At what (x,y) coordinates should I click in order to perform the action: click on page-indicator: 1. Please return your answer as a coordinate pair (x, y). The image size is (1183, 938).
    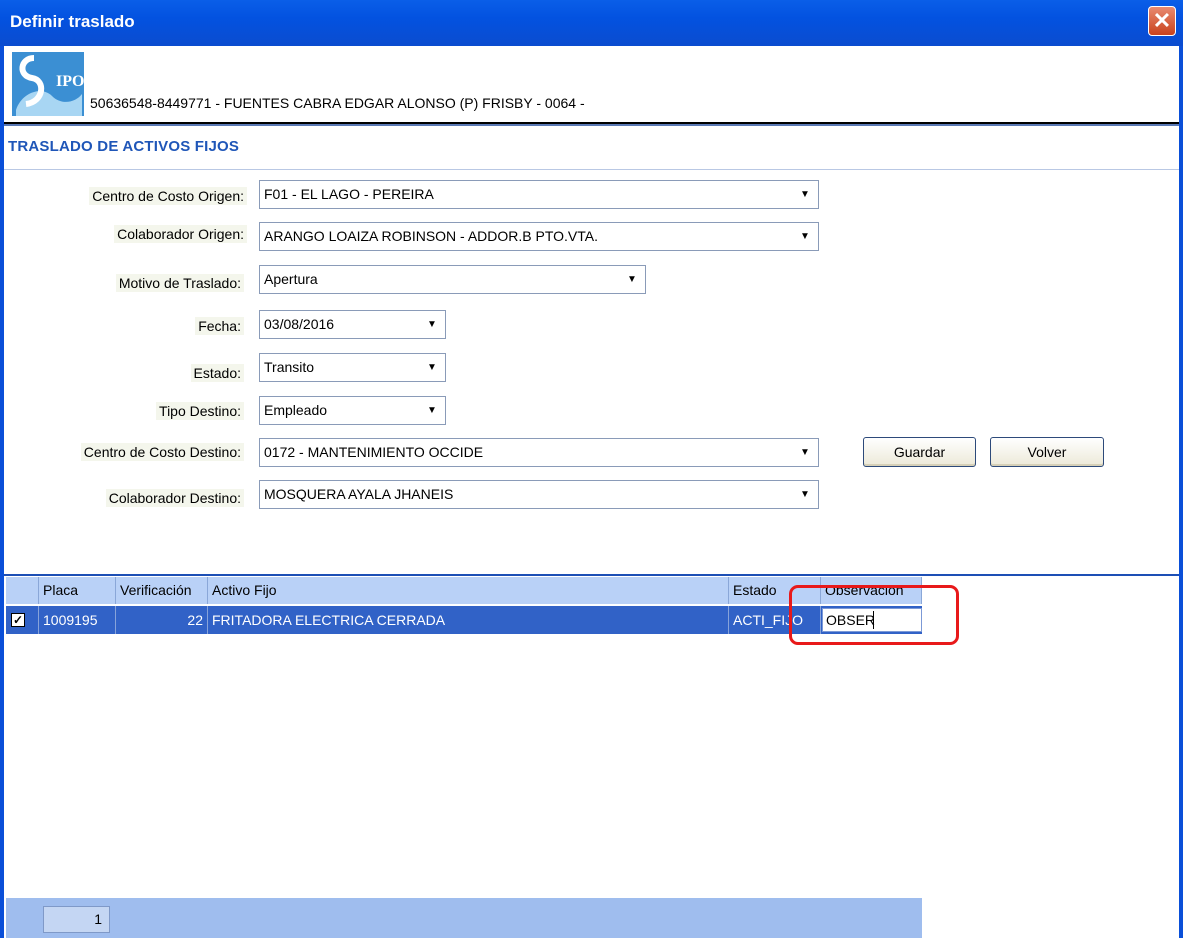
    Looking at the image, I should click on (76, 919).